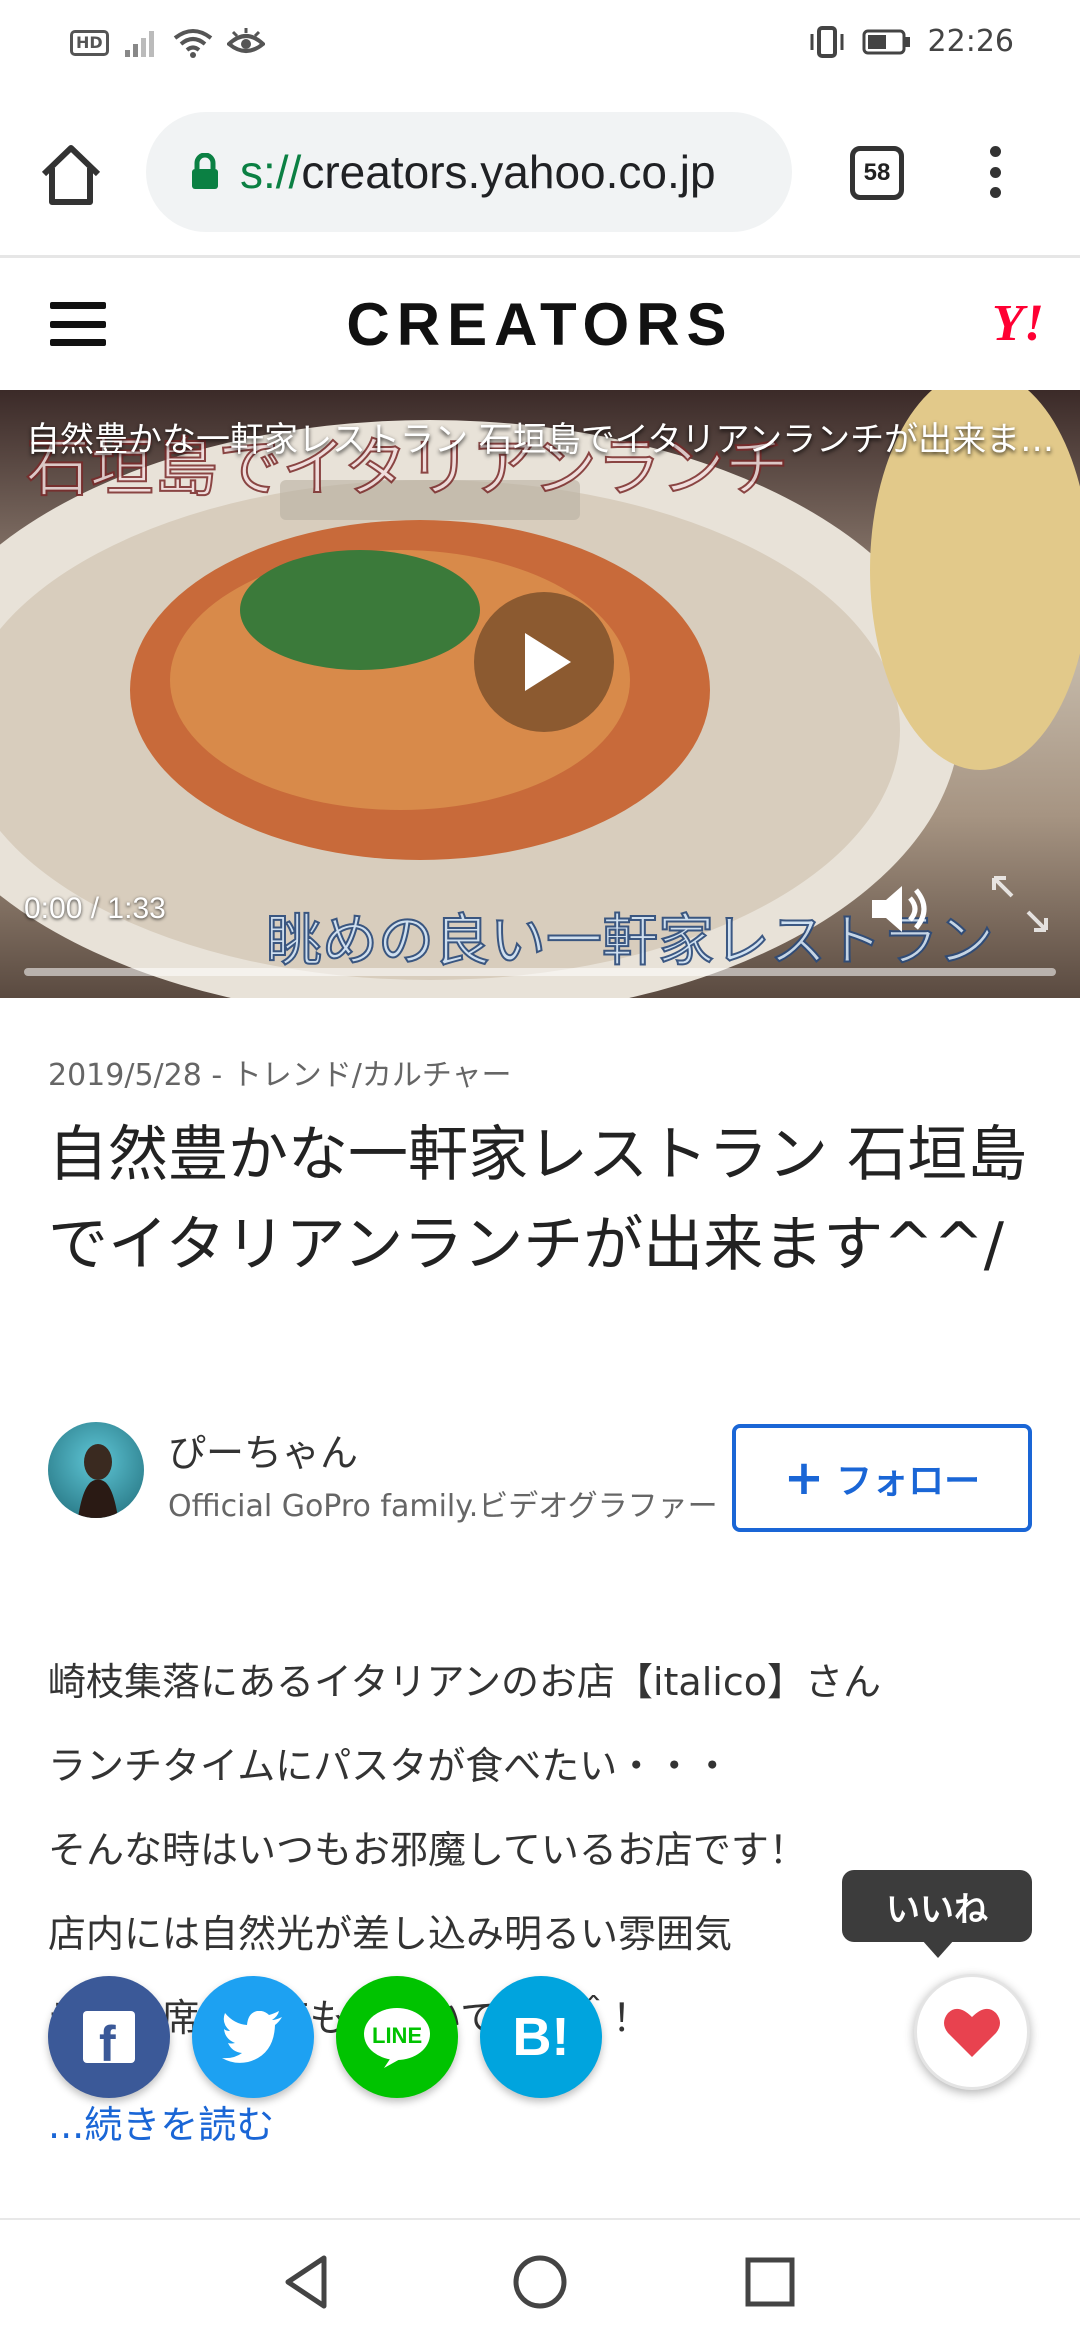 The height and width of the screenshot is (2340, 1080). I want to click on line-share-button: LINE, so click(397, 2037).